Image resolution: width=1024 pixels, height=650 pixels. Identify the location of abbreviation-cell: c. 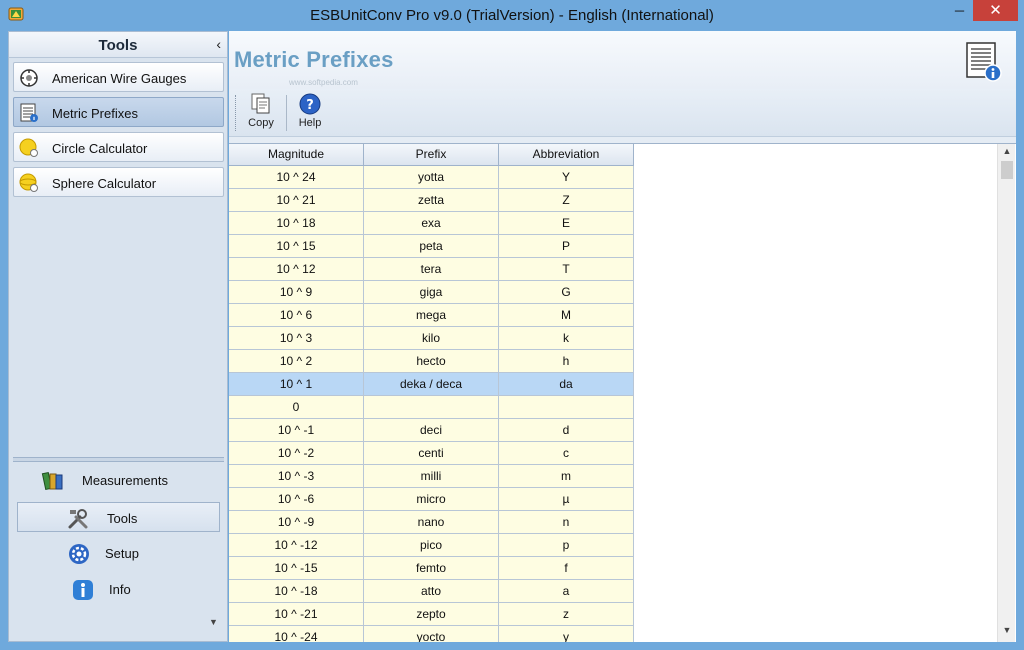
(566, 453).